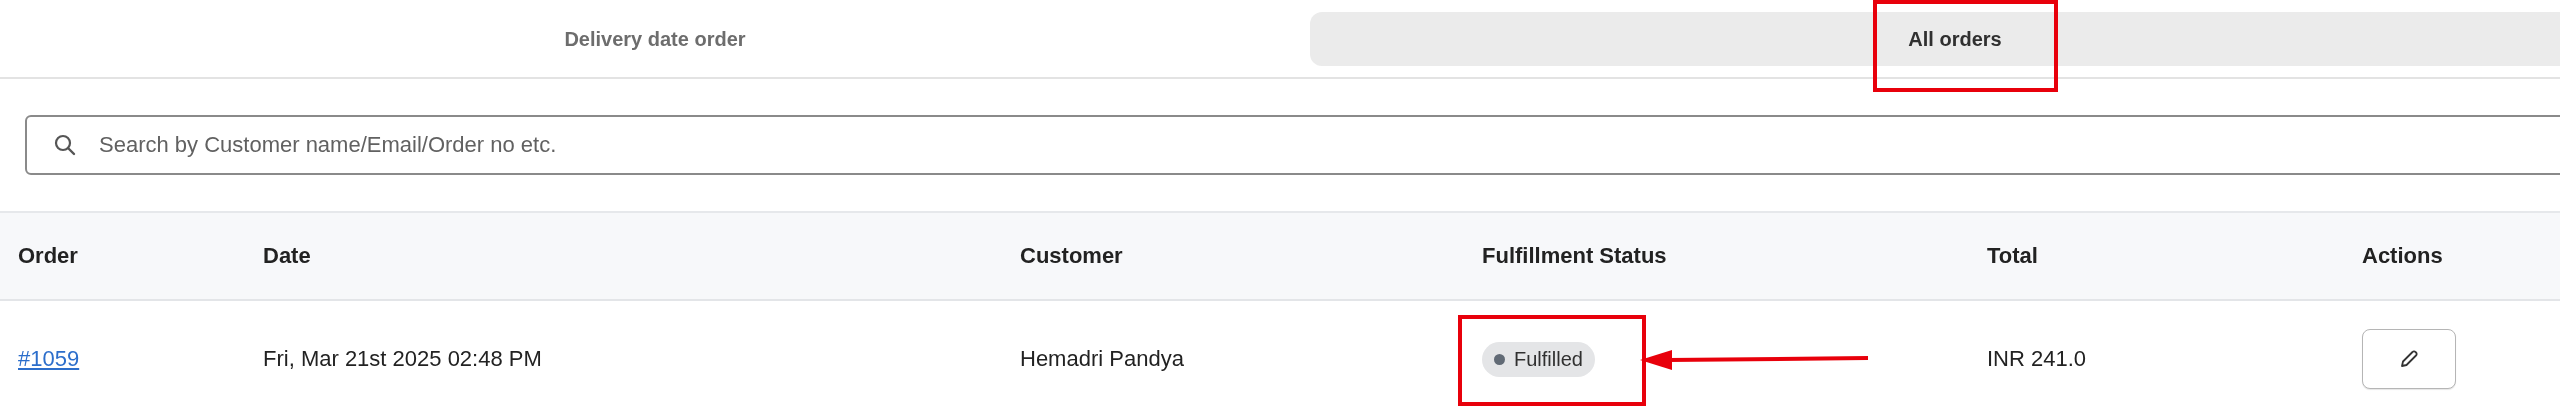 The width and height of the screenshot is (2560, 420). I want to click on column-header: Fulfillment Status, so click(1574, 256).